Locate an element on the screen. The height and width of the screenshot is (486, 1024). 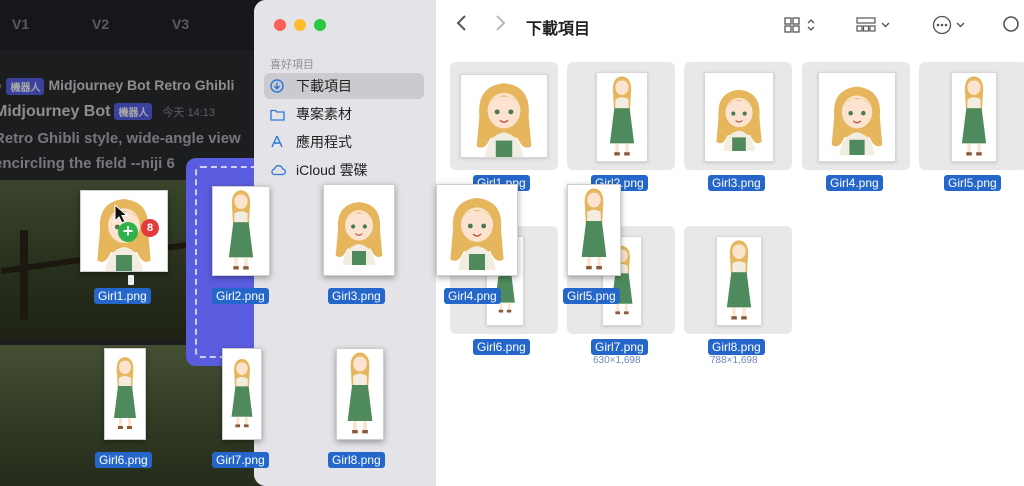
mouse-cursor-icon is located at coordinates (121, 214).